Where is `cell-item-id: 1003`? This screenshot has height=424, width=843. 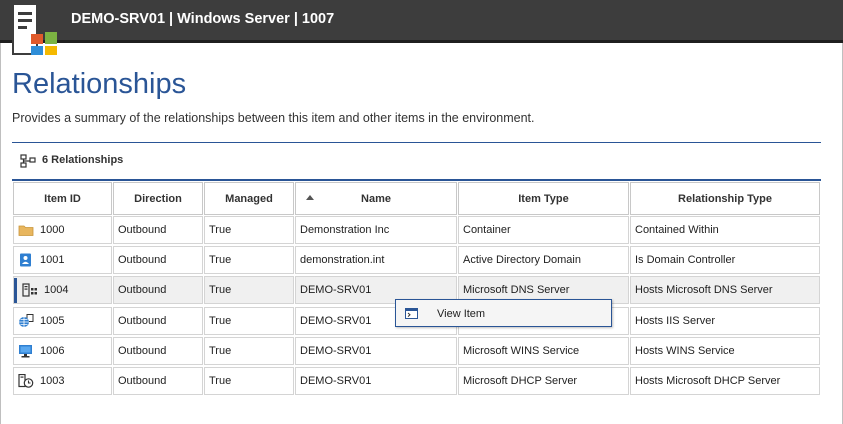
cell-item-id: 1003 is located at coordinates (62, 380).